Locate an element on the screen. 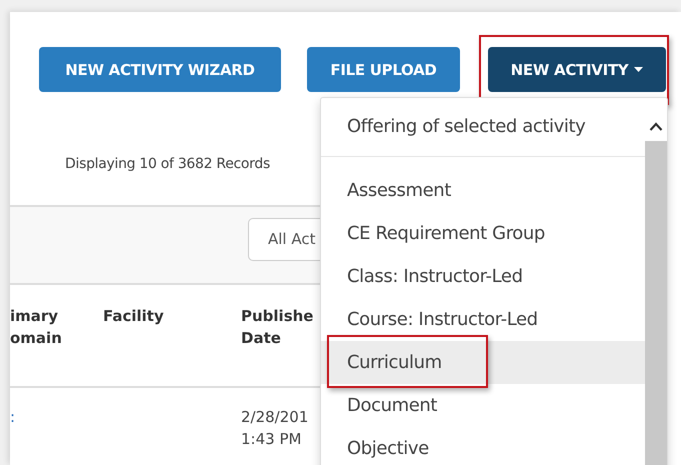 Image resolution: width=681 pixels, height=465 pixels. menu-item: Offering of selected activity is located at coordinates (483, 127).